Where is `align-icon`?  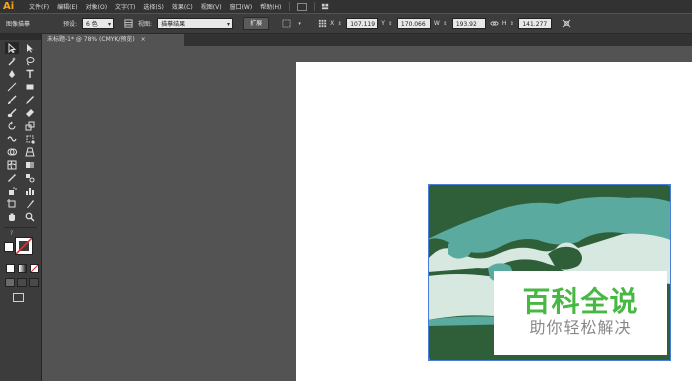 align-icon is located at coordinates (286, 23).